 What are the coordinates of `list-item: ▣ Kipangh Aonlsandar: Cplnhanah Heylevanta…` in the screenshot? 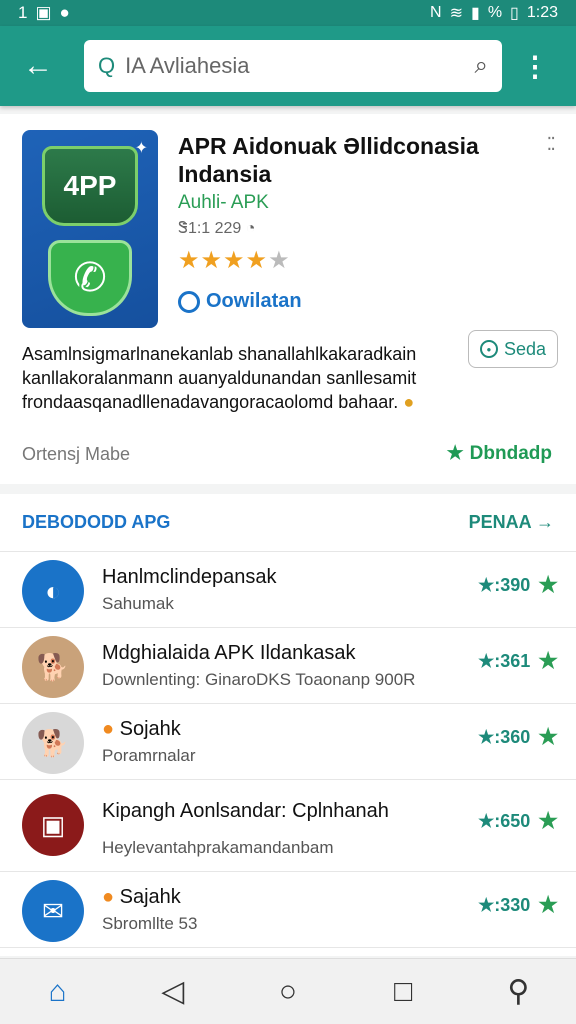 It's located at (288, 826).